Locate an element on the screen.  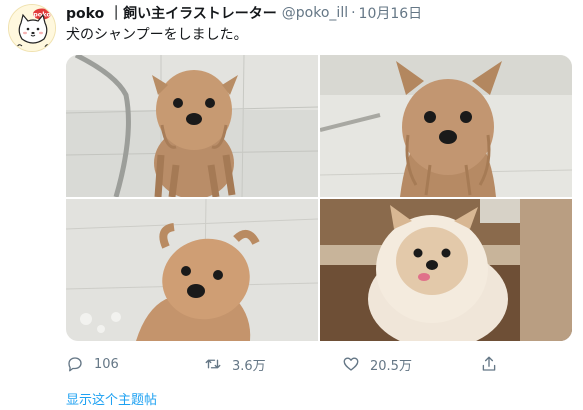
dry-fluffy-pomeranian-image is located at coordinates (446, 270).